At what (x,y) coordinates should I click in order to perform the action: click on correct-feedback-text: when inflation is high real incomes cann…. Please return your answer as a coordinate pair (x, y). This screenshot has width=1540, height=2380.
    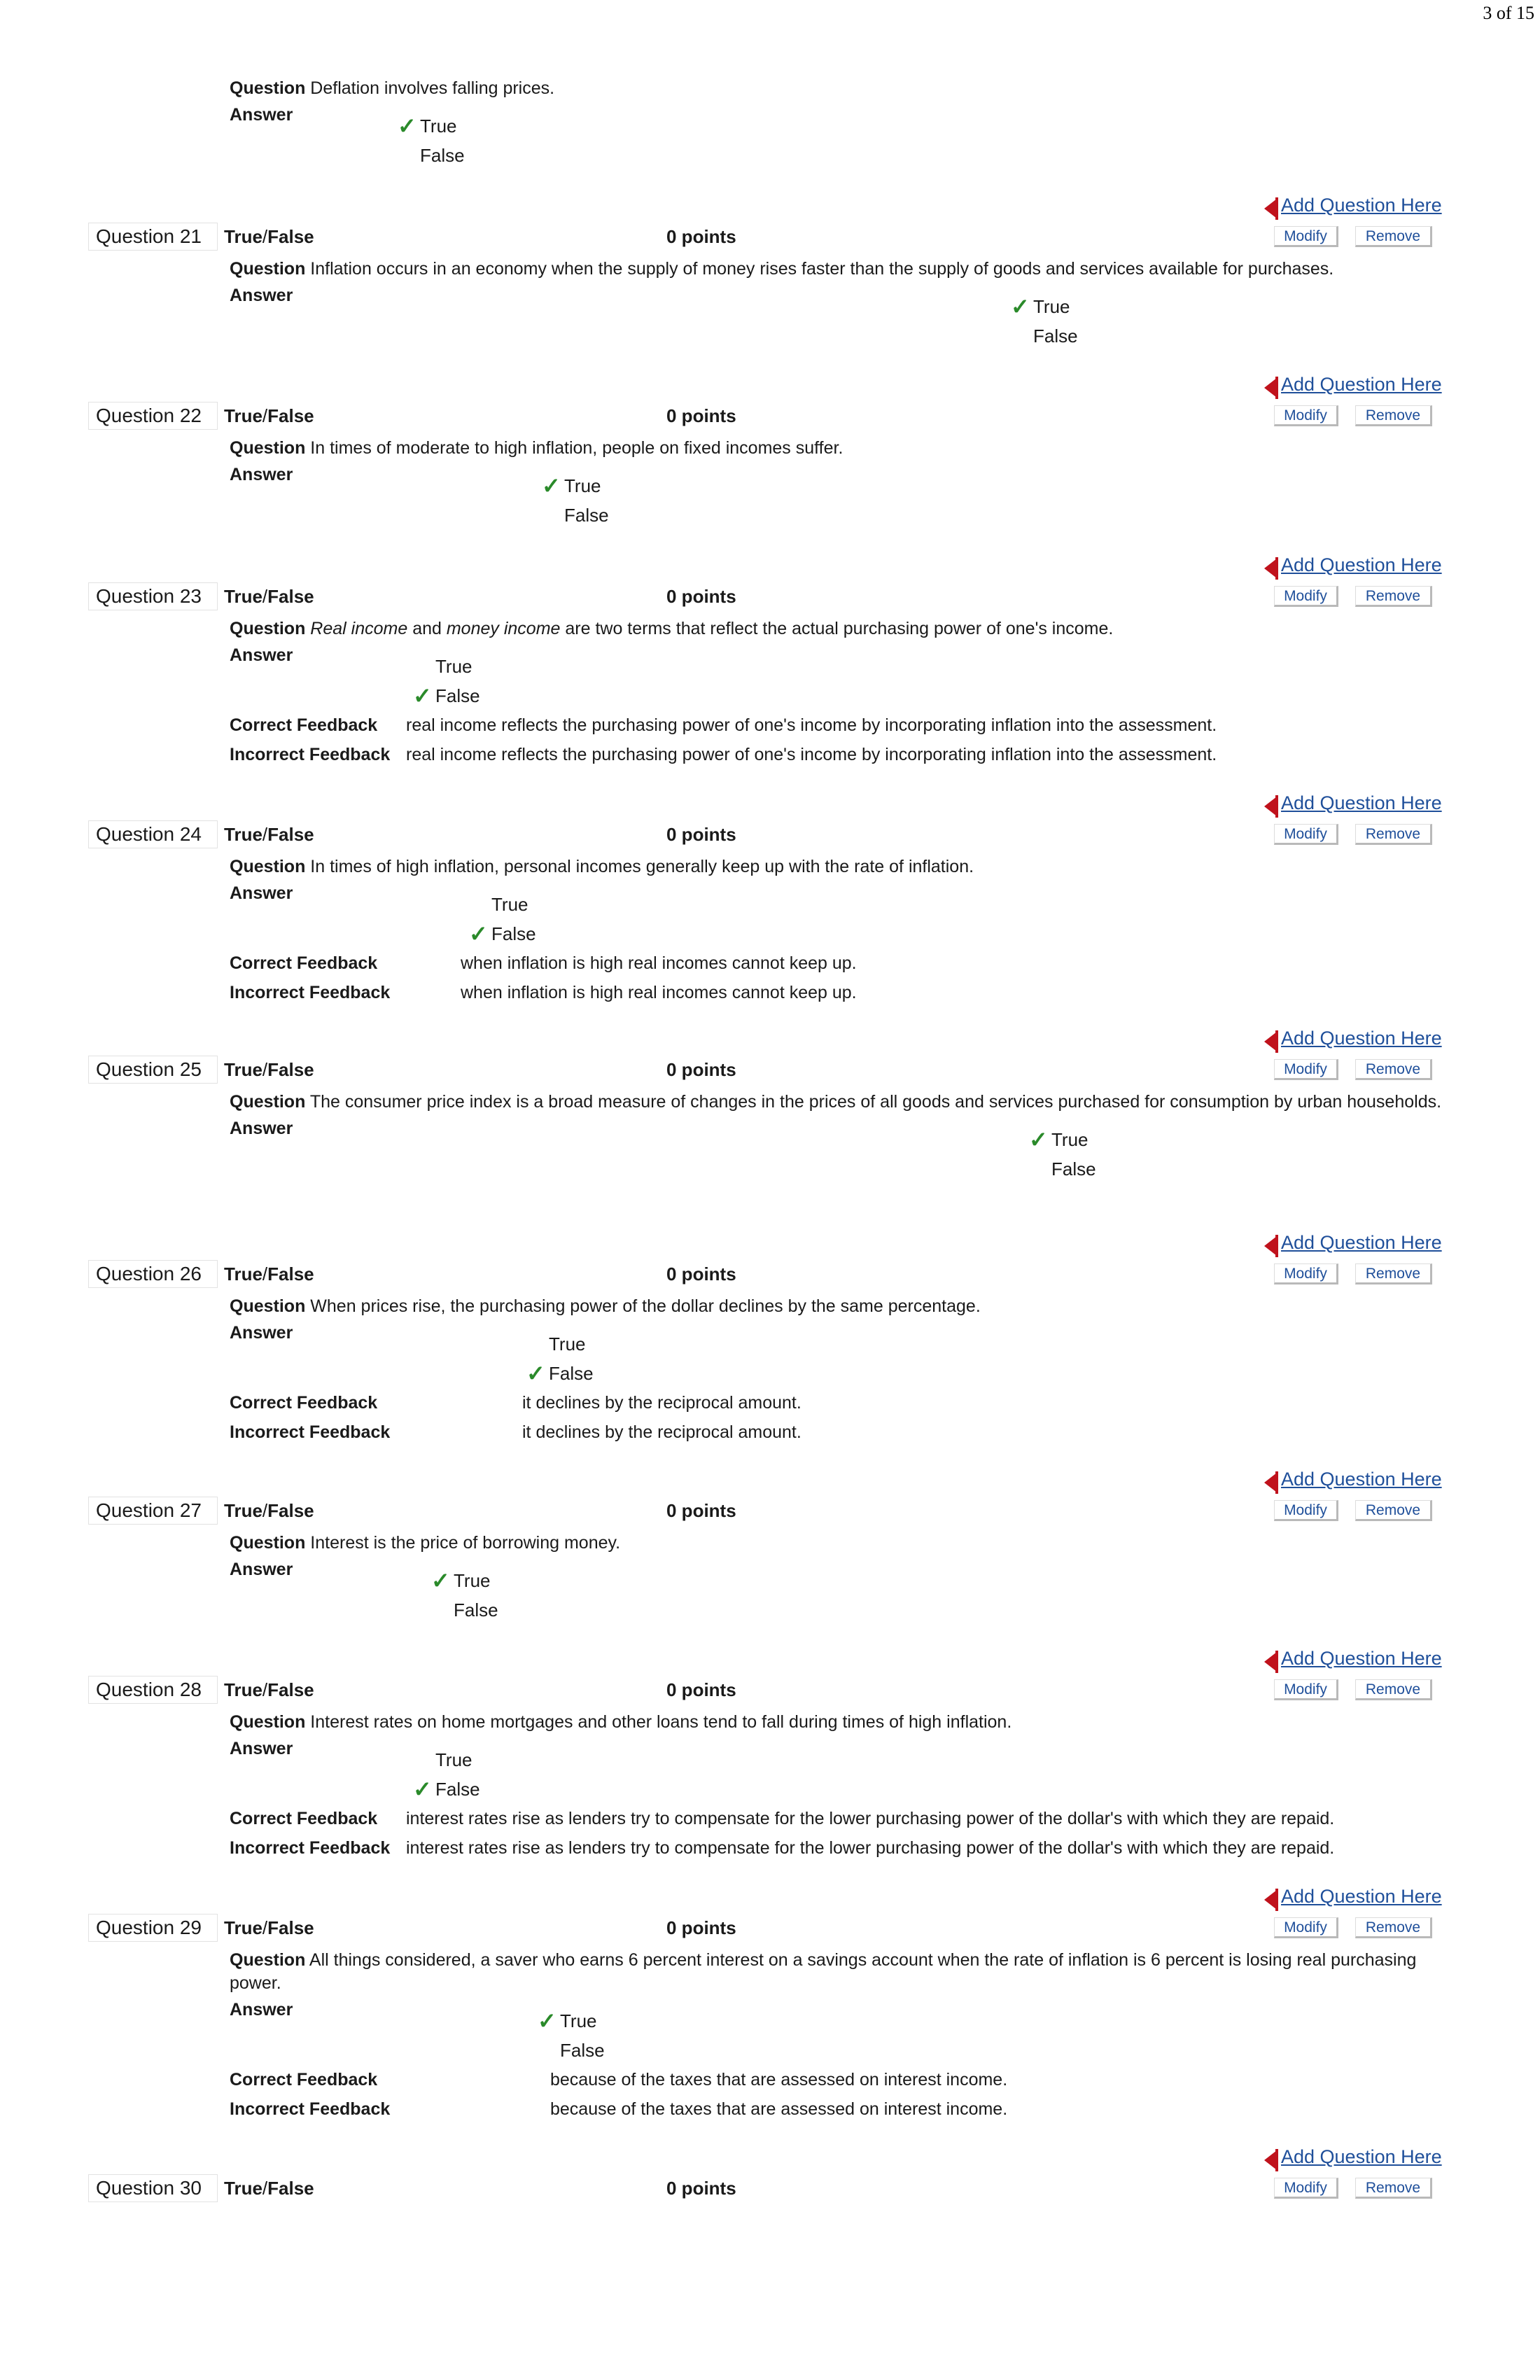
    Looking at the image, I should click on (659, 963).